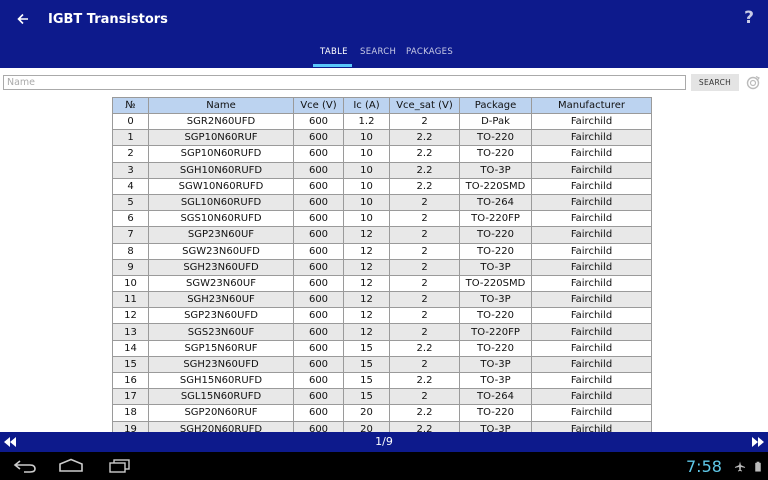  What do you see at coordinates (382, 170) in the screenshot?
I see `table-row: 3 SGH10N60RUFD 600 10 2.2 TO-3P Fairchild` at bounding box center [382, 170].